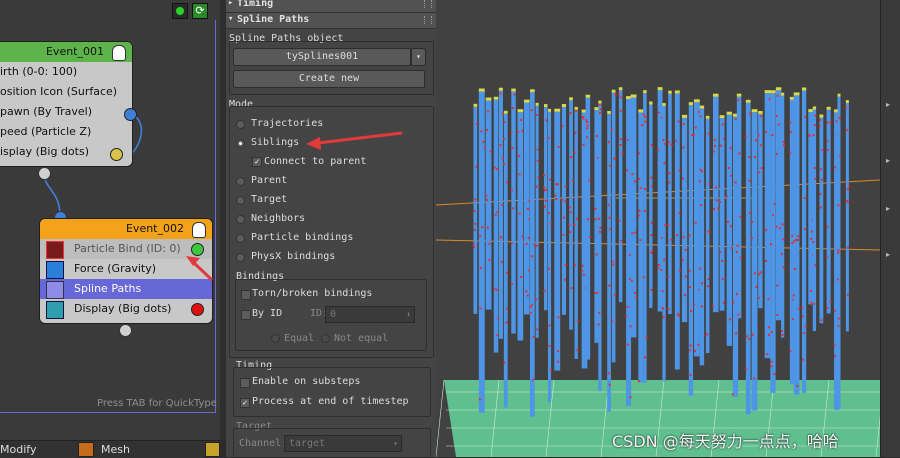 The image size is (900, 458). Describe the element at coordinates (212, 449) in the screenshot. I see `object-icon` at that location.